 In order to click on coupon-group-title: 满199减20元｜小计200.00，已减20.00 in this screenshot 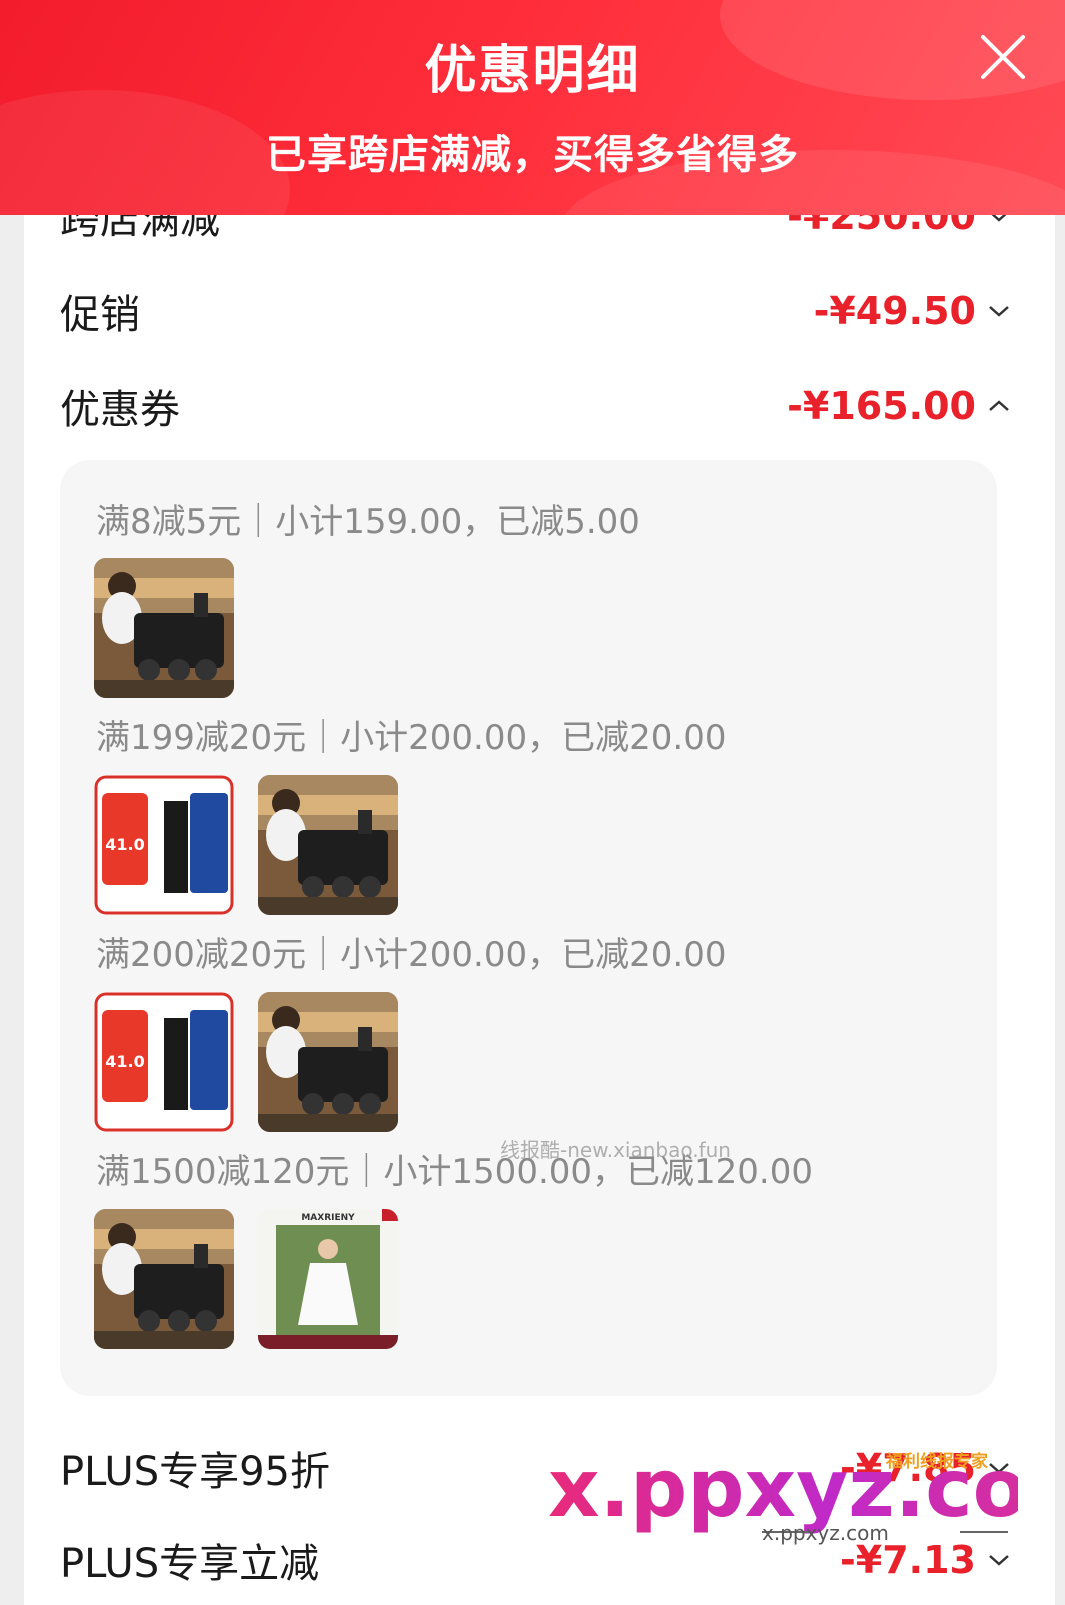, I will do `click(411, 738)`.